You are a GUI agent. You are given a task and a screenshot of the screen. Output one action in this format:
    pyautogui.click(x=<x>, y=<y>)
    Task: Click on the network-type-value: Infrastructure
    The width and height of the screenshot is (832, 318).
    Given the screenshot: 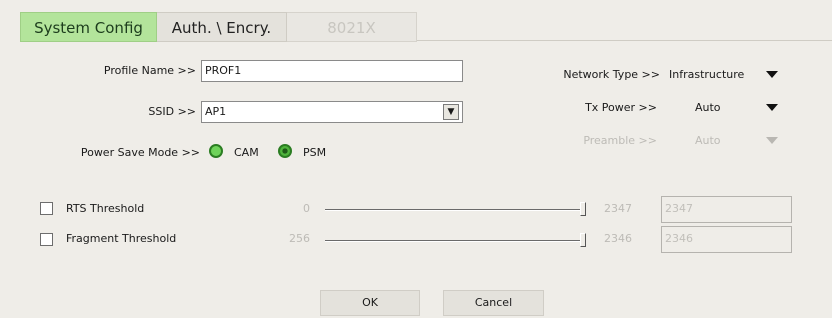 What is the action you would take?
    pyautogui.click(x=707, y=74)
    